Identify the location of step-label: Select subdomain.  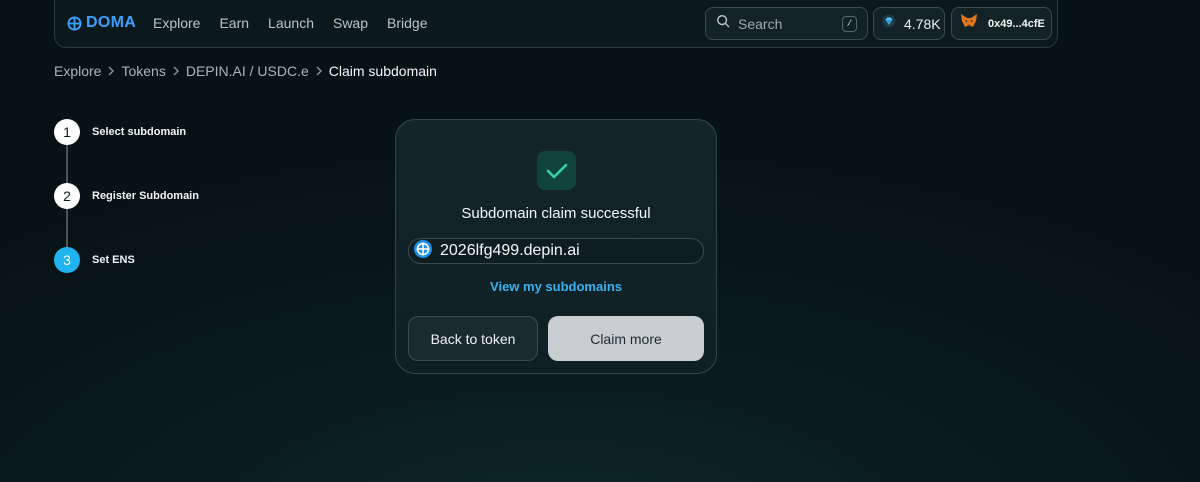
(139, 132).